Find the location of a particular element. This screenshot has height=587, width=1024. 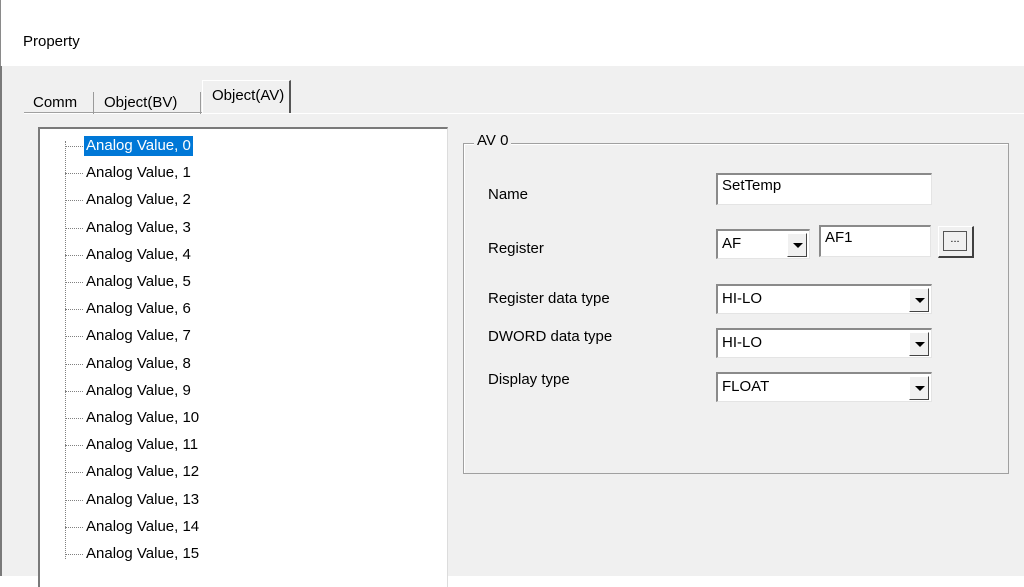

dword-data-type-label: DWORD data type is located at coordinates (550, 336).